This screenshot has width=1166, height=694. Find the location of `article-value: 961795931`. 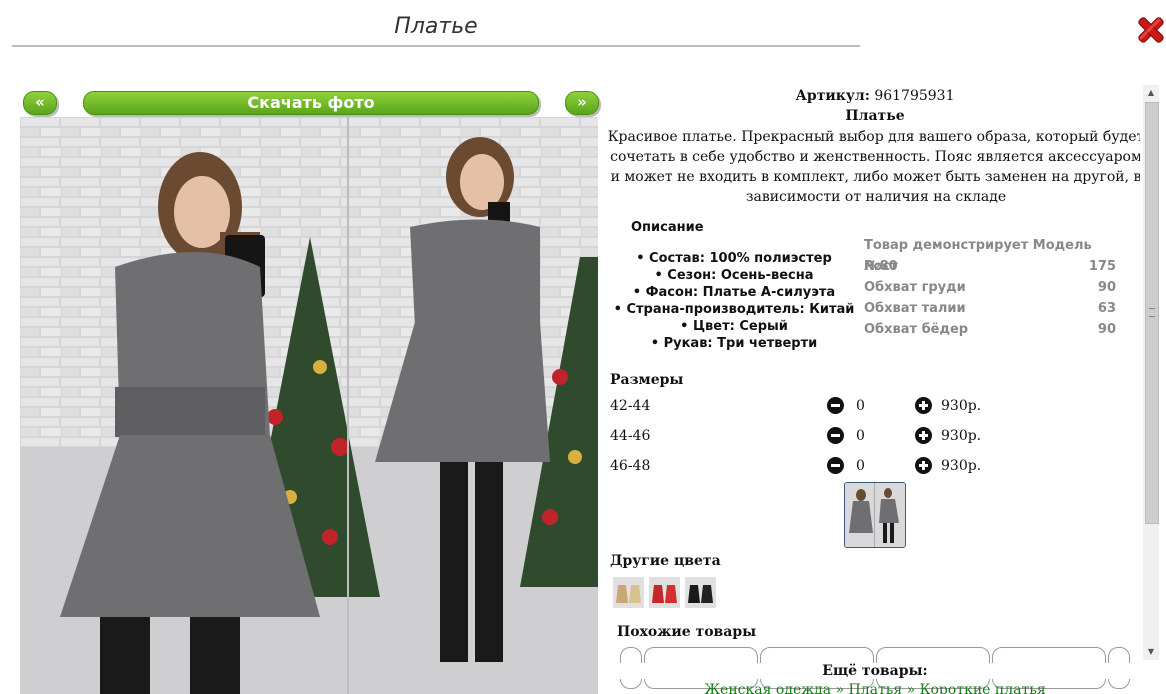

article-value: 961795931 is located at coordinates (914, 96).